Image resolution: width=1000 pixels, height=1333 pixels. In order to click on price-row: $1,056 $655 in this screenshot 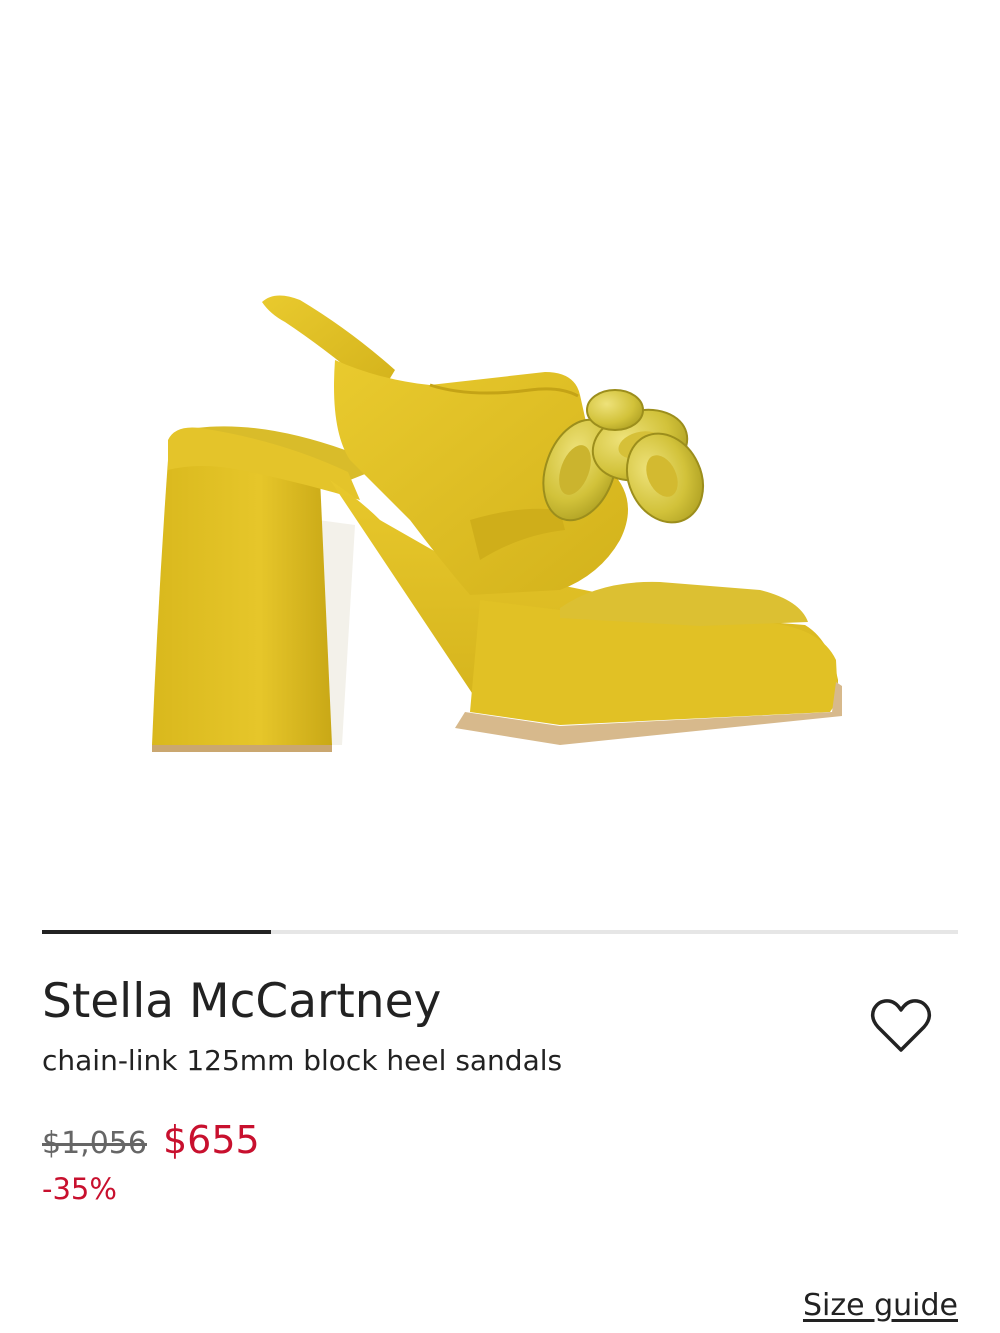, I will do `click(151, 1141)`.